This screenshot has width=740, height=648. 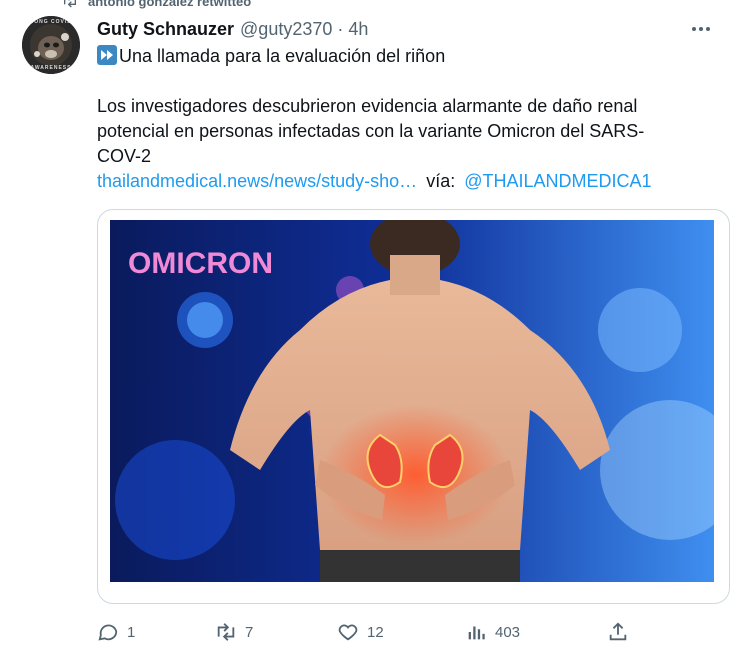 What do you see at coordinates (51, 45) in the screenshot?
I see `avatar: LONG COVID AWARENESS` at bounding box center [51, 45].